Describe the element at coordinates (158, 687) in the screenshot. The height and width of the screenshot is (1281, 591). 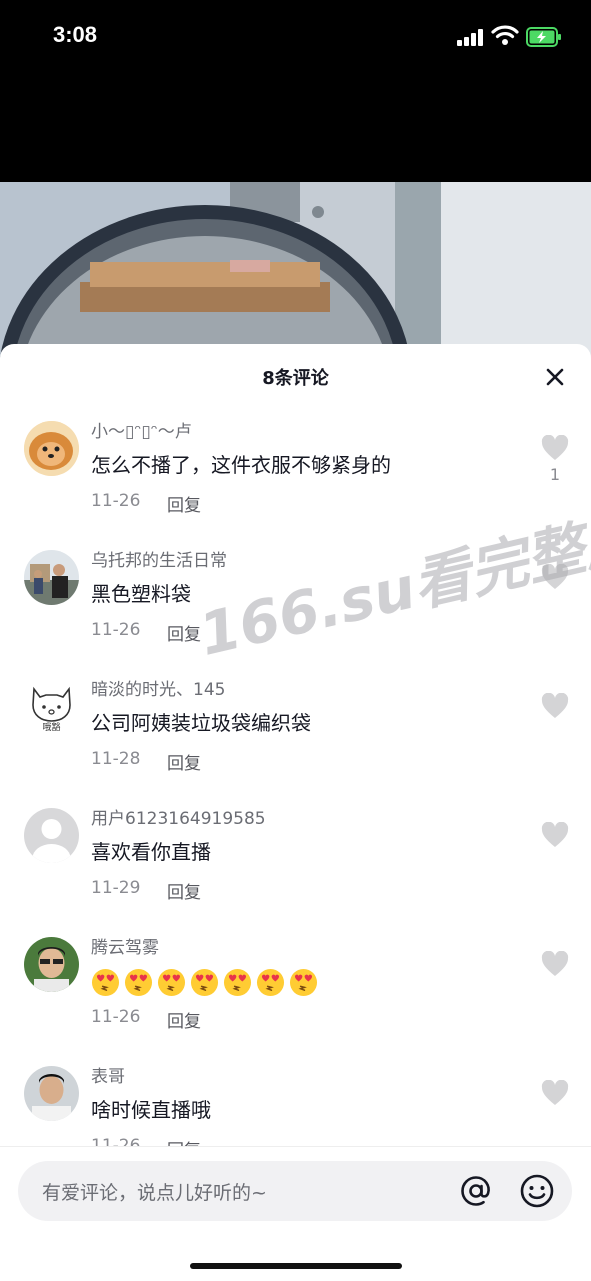
I see `comment-username: 暗淡的时光、145` at that location.